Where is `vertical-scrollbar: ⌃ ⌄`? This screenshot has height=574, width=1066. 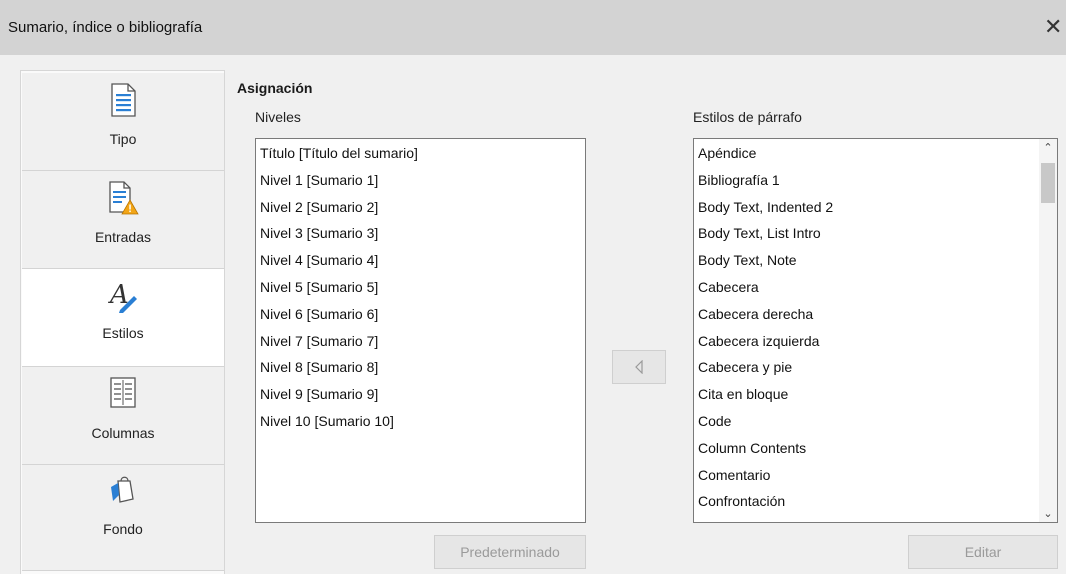 vertical-scrollbar: ⌃ ⌄ is located at coordinates (1048, 330).